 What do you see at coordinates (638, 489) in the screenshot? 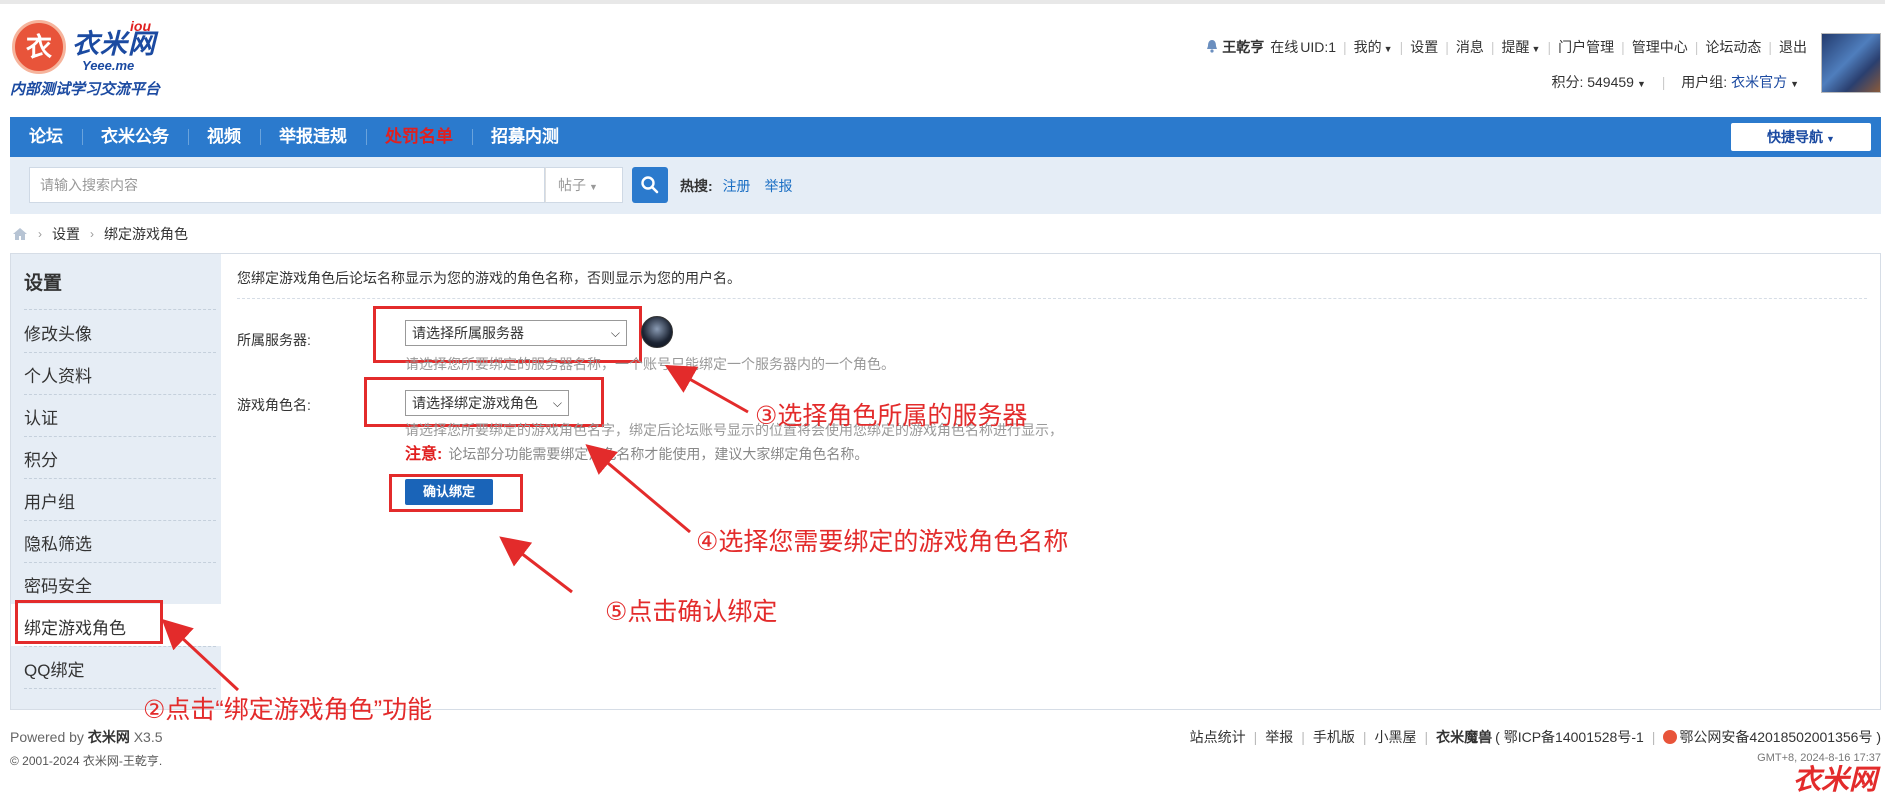
I see `arrow-step4` at bounding box center [638, 489].